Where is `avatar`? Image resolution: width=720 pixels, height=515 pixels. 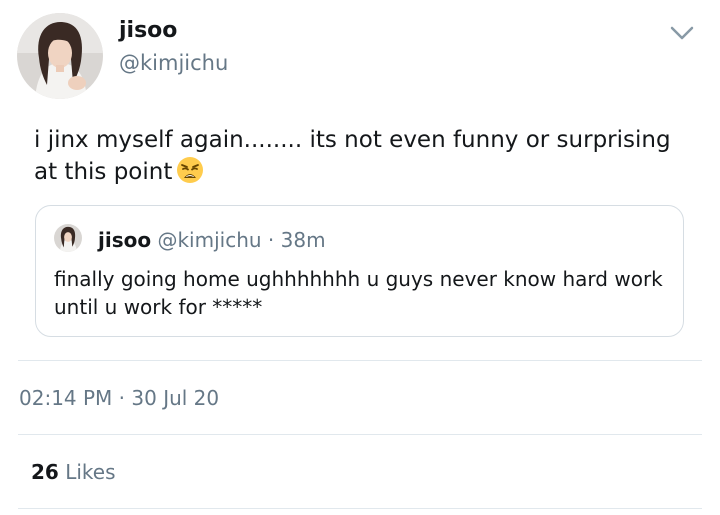 avatar is located at coordinates (60, 56).